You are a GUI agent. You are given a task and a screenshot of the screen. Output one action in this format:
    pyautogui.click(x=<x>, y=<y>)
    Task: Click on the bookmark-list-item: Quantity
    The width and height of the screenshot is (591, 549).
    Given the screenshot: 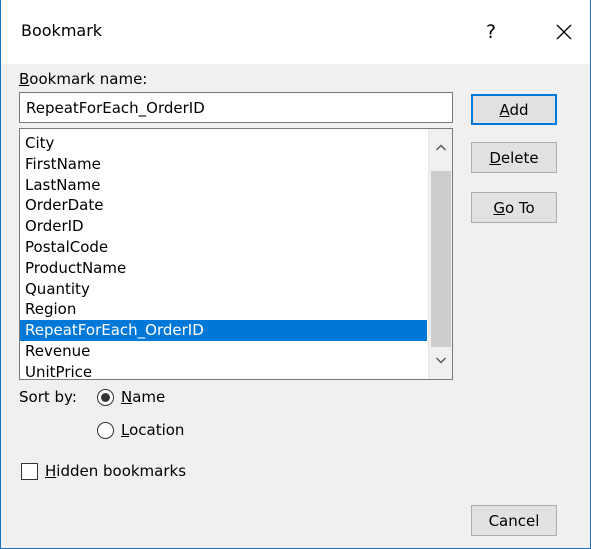 What is the action you would take?
    pyautogui.click(x=223, y=289)
    